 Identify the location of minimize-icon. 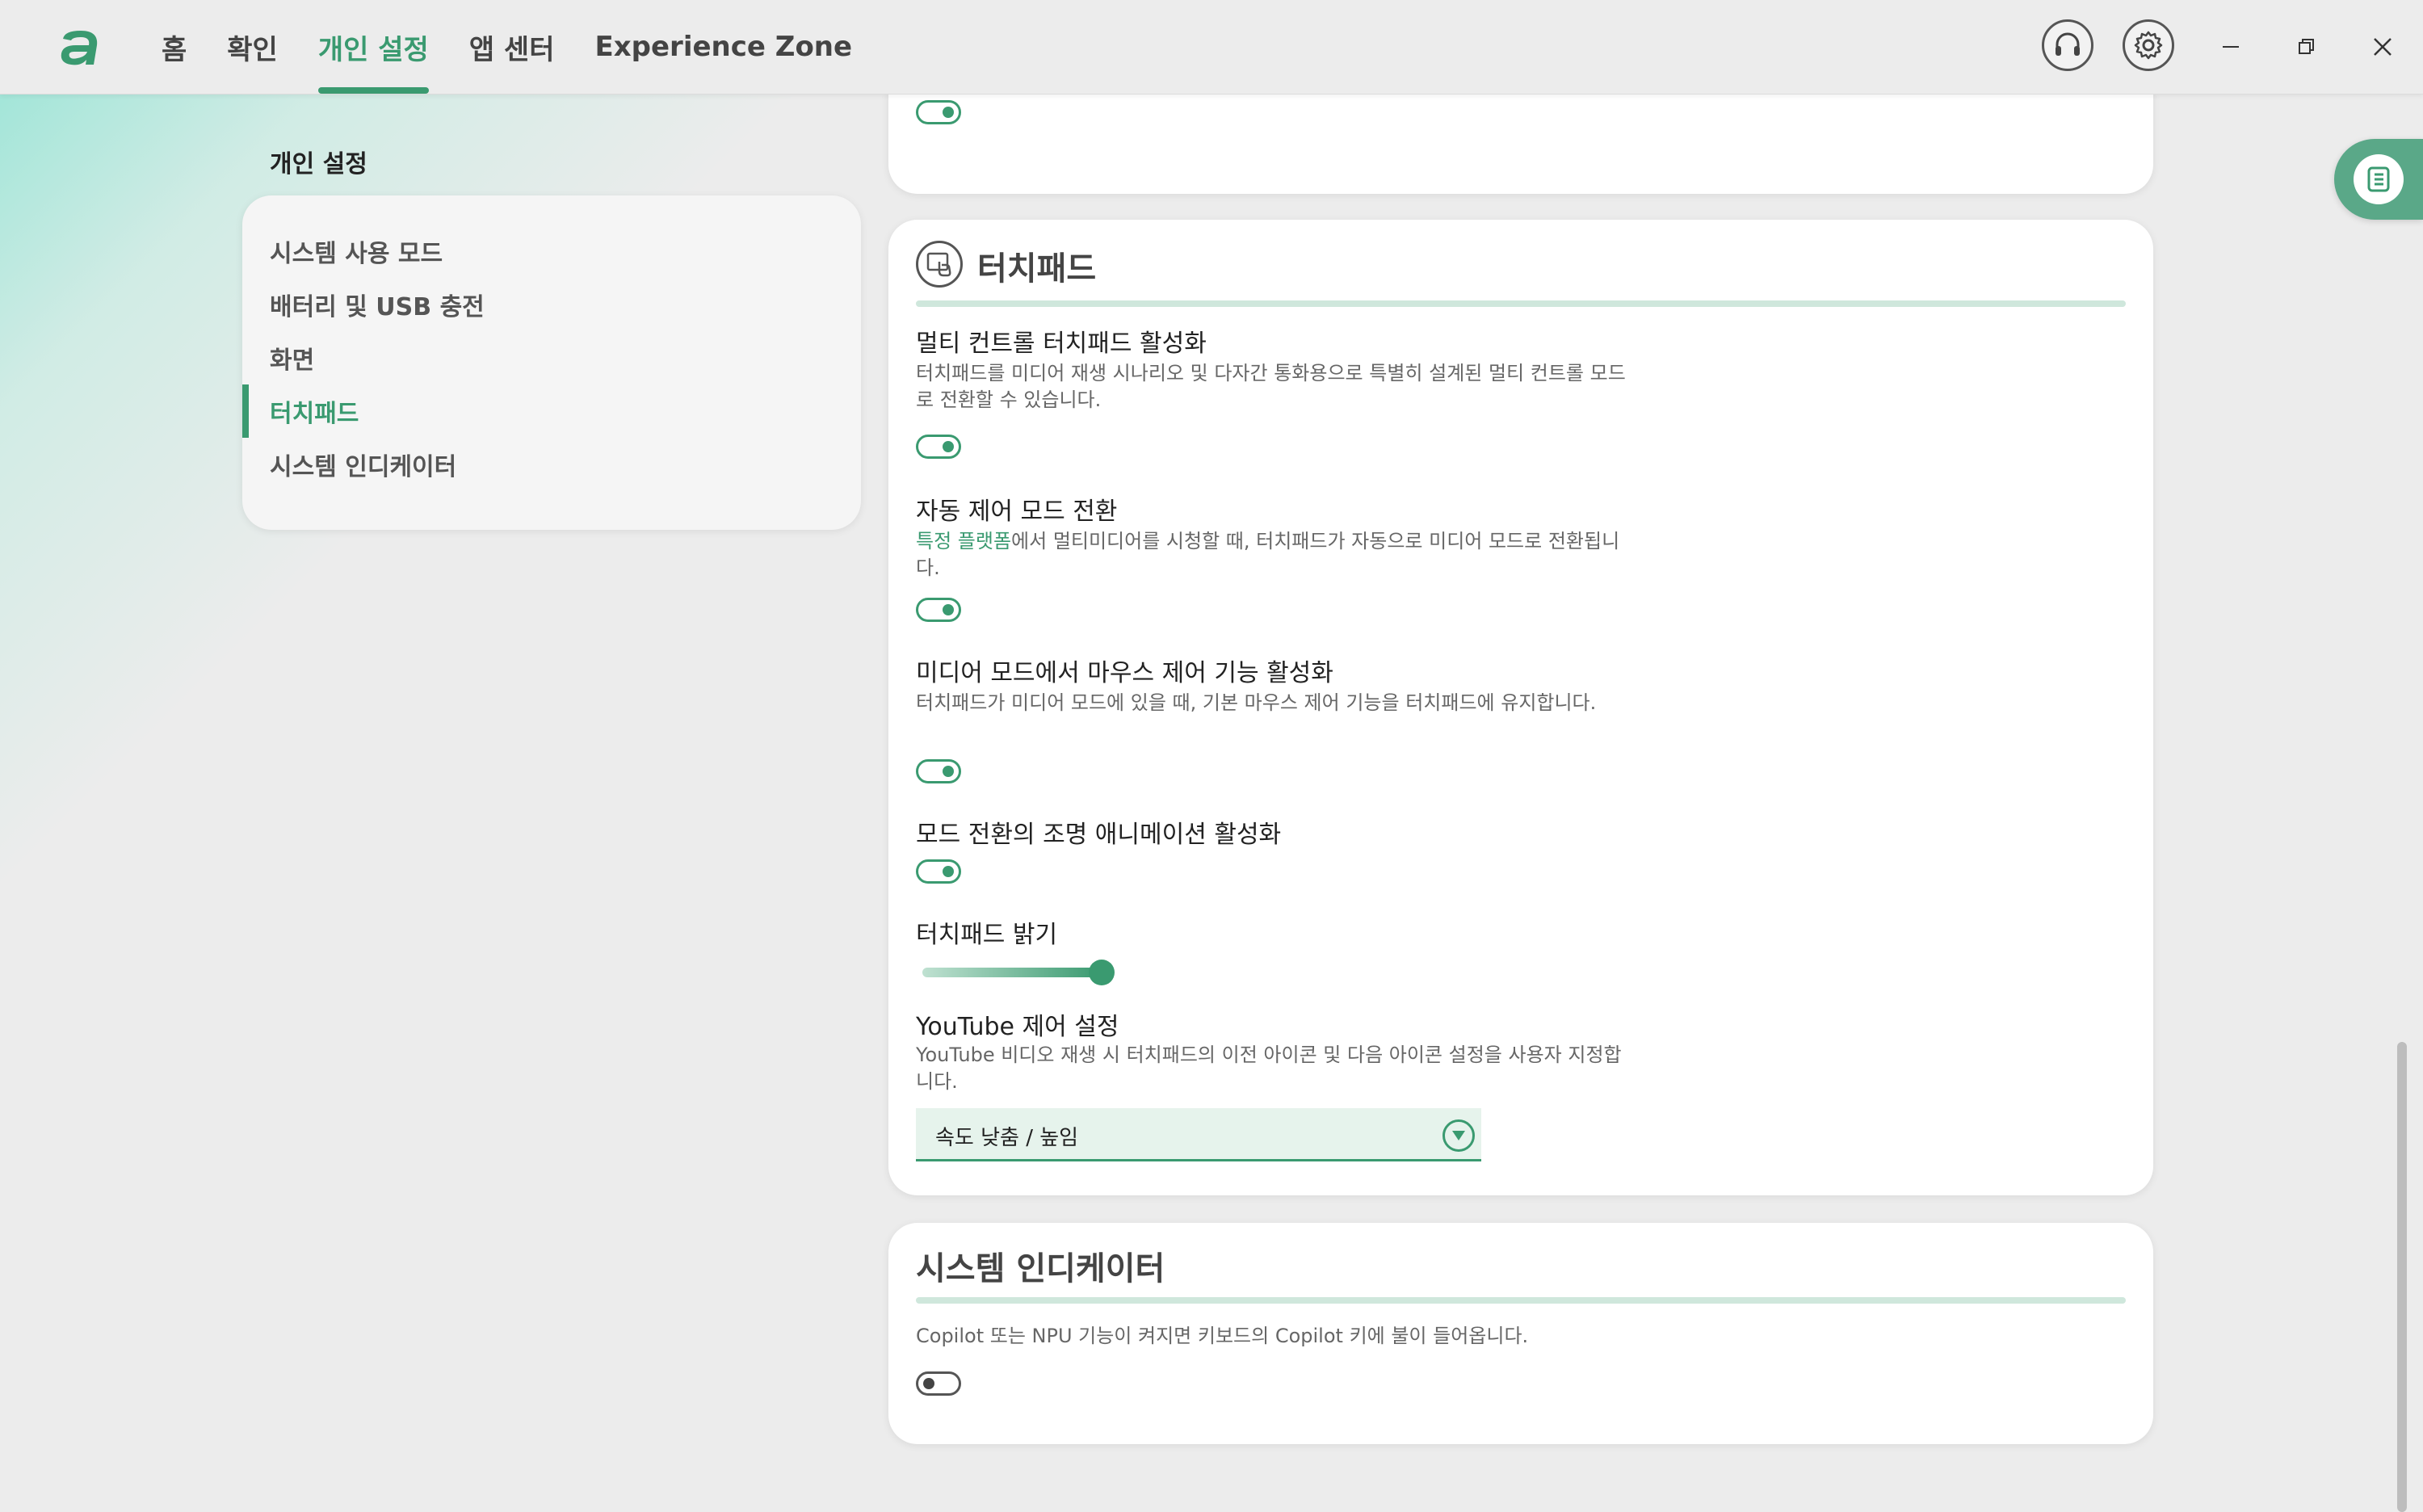
(2231, 47).